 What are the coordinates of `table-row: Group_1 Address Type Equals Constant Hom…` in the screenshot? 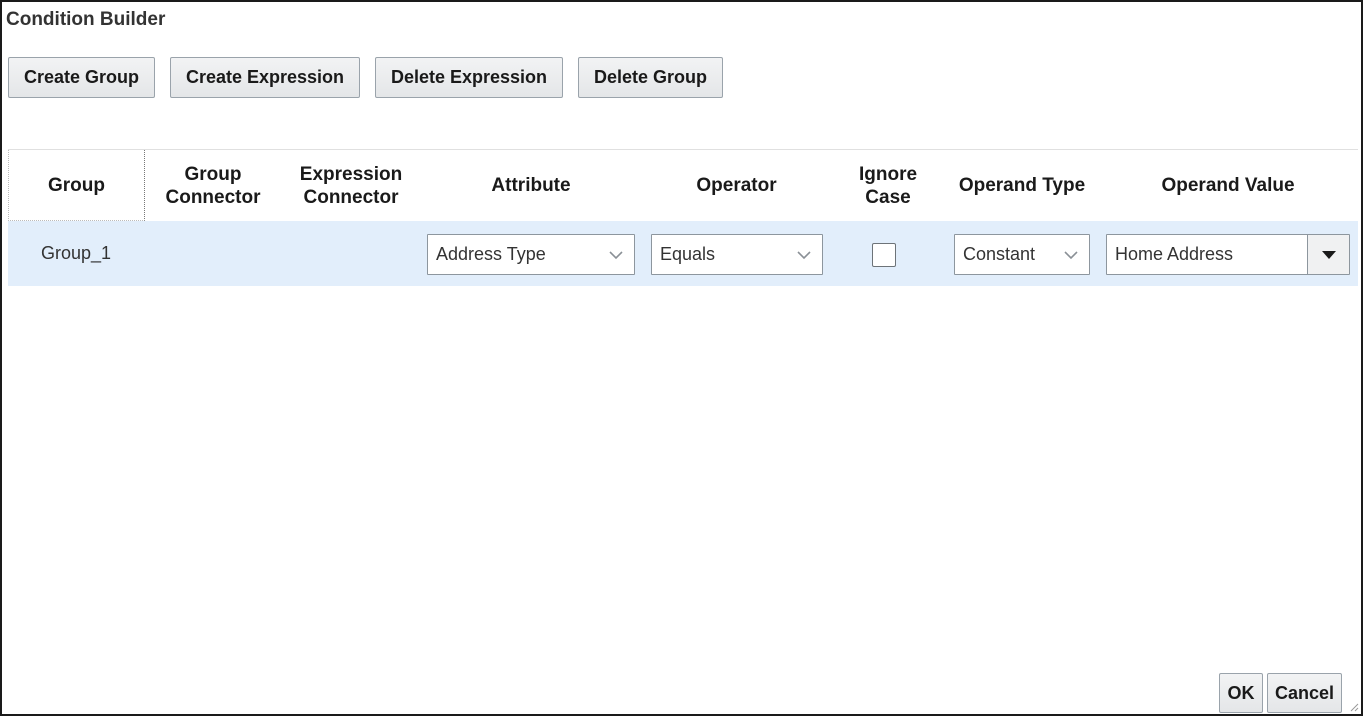 It's located at (683, 253).